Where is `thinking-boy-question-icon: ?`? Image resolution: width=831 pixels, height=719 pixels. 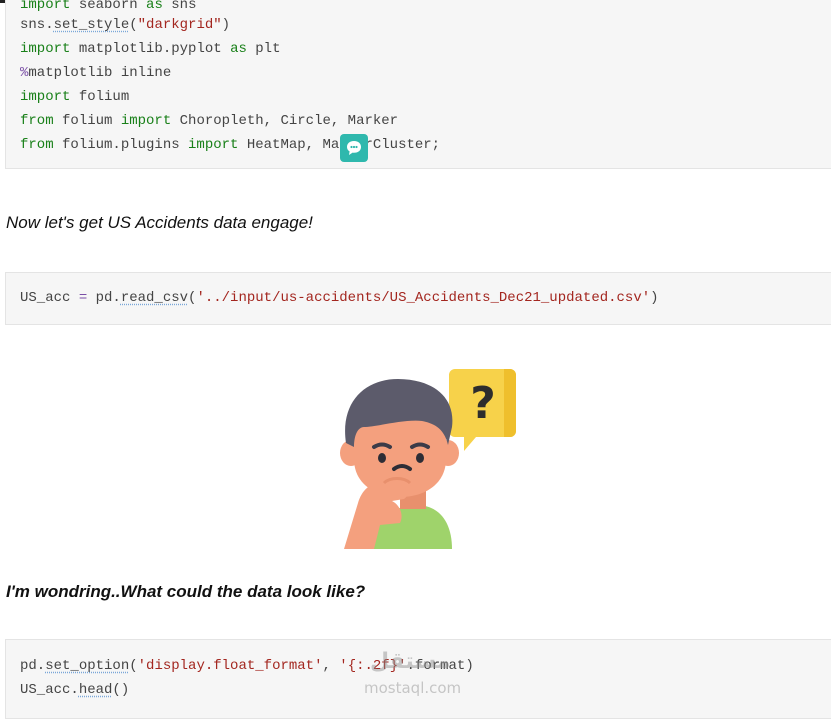
thinking-boy-question-icon: ? is located at coordinates (428, 459).